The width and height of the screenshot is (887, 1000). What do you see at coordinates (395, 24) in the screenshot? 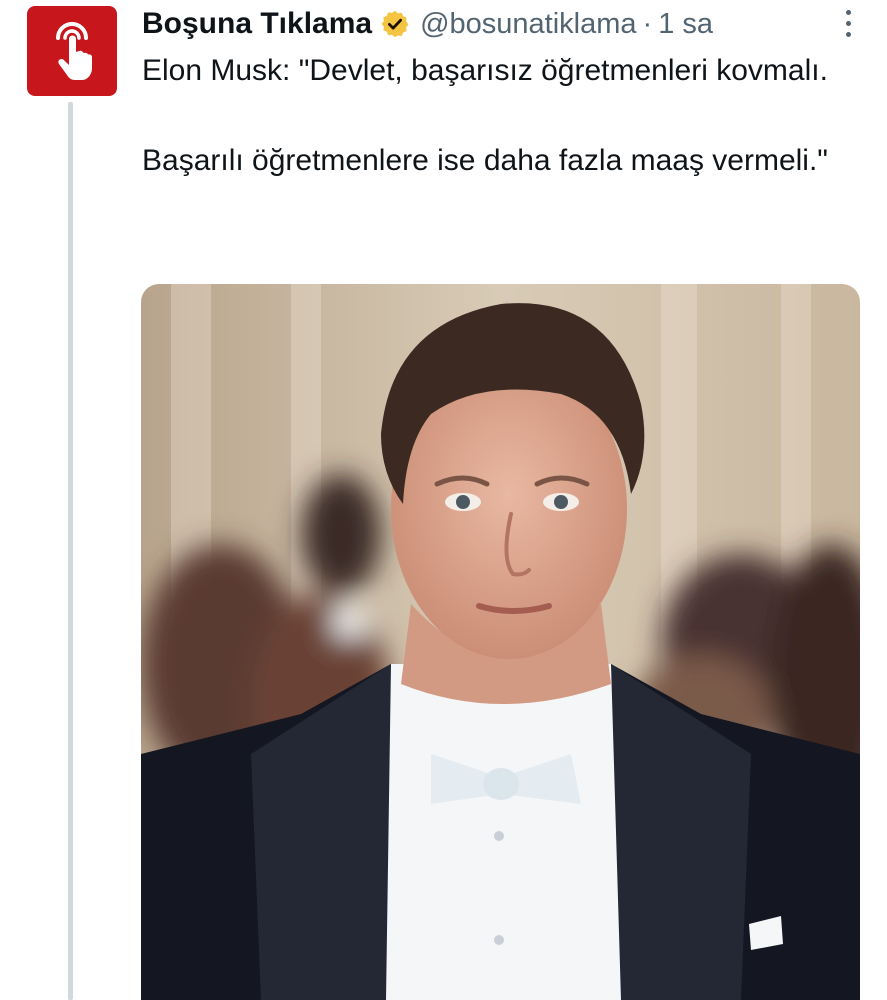
I see `verified-badge-icon` at bounding box center [395, 24].